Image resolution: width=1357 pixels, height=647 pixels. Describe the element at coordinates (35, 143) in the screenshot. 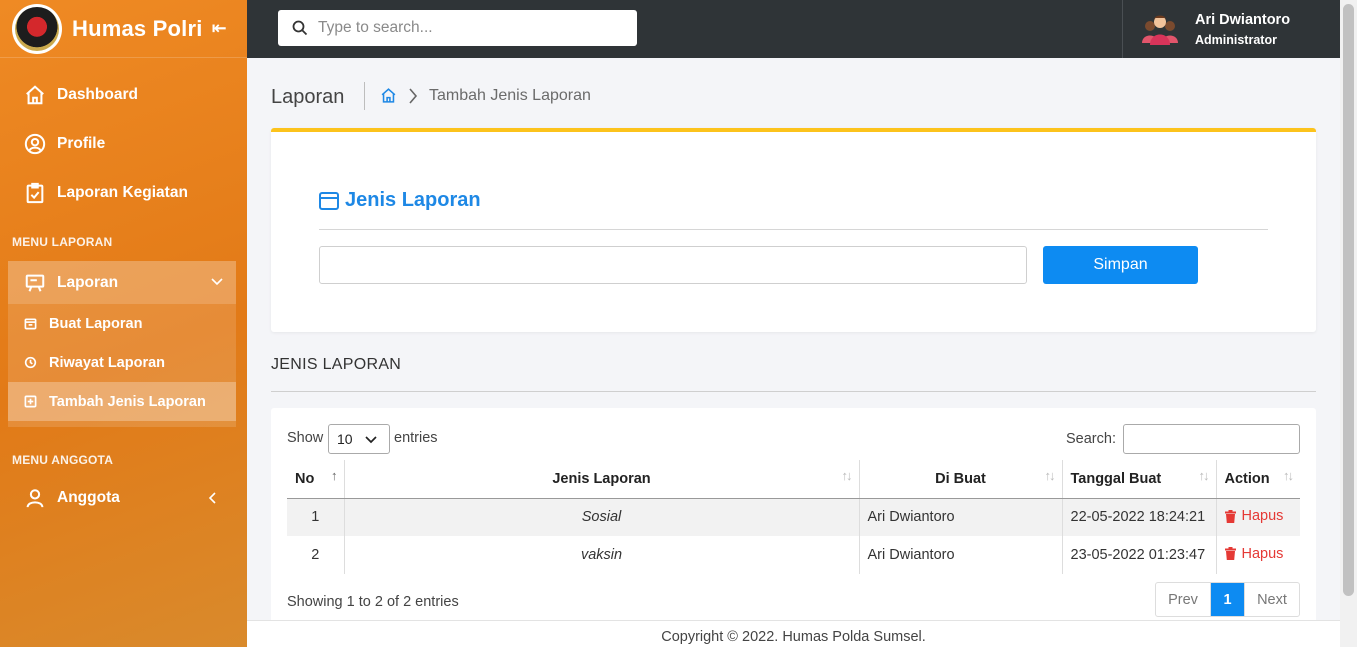

I see `user-circle-icon` at that location.